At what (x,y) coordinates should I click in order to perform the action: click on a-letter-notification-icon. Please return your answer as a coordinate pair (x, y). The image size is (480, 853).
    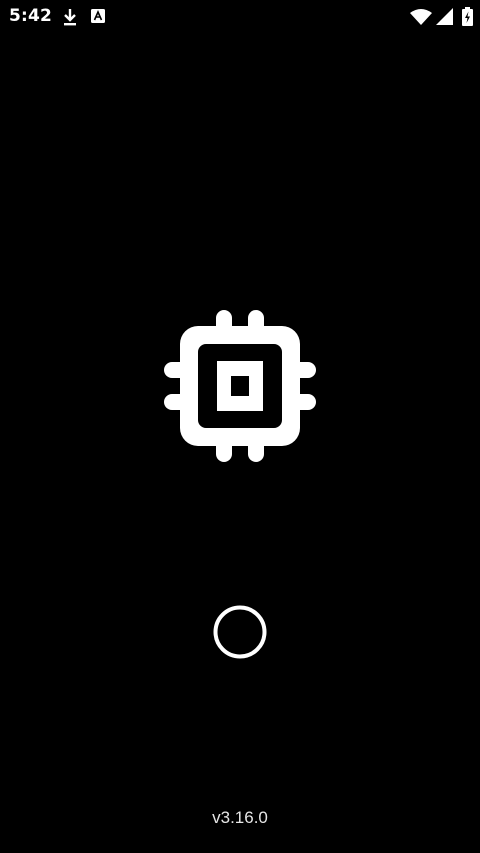
    Looking at the image, I should click on (98, 16).